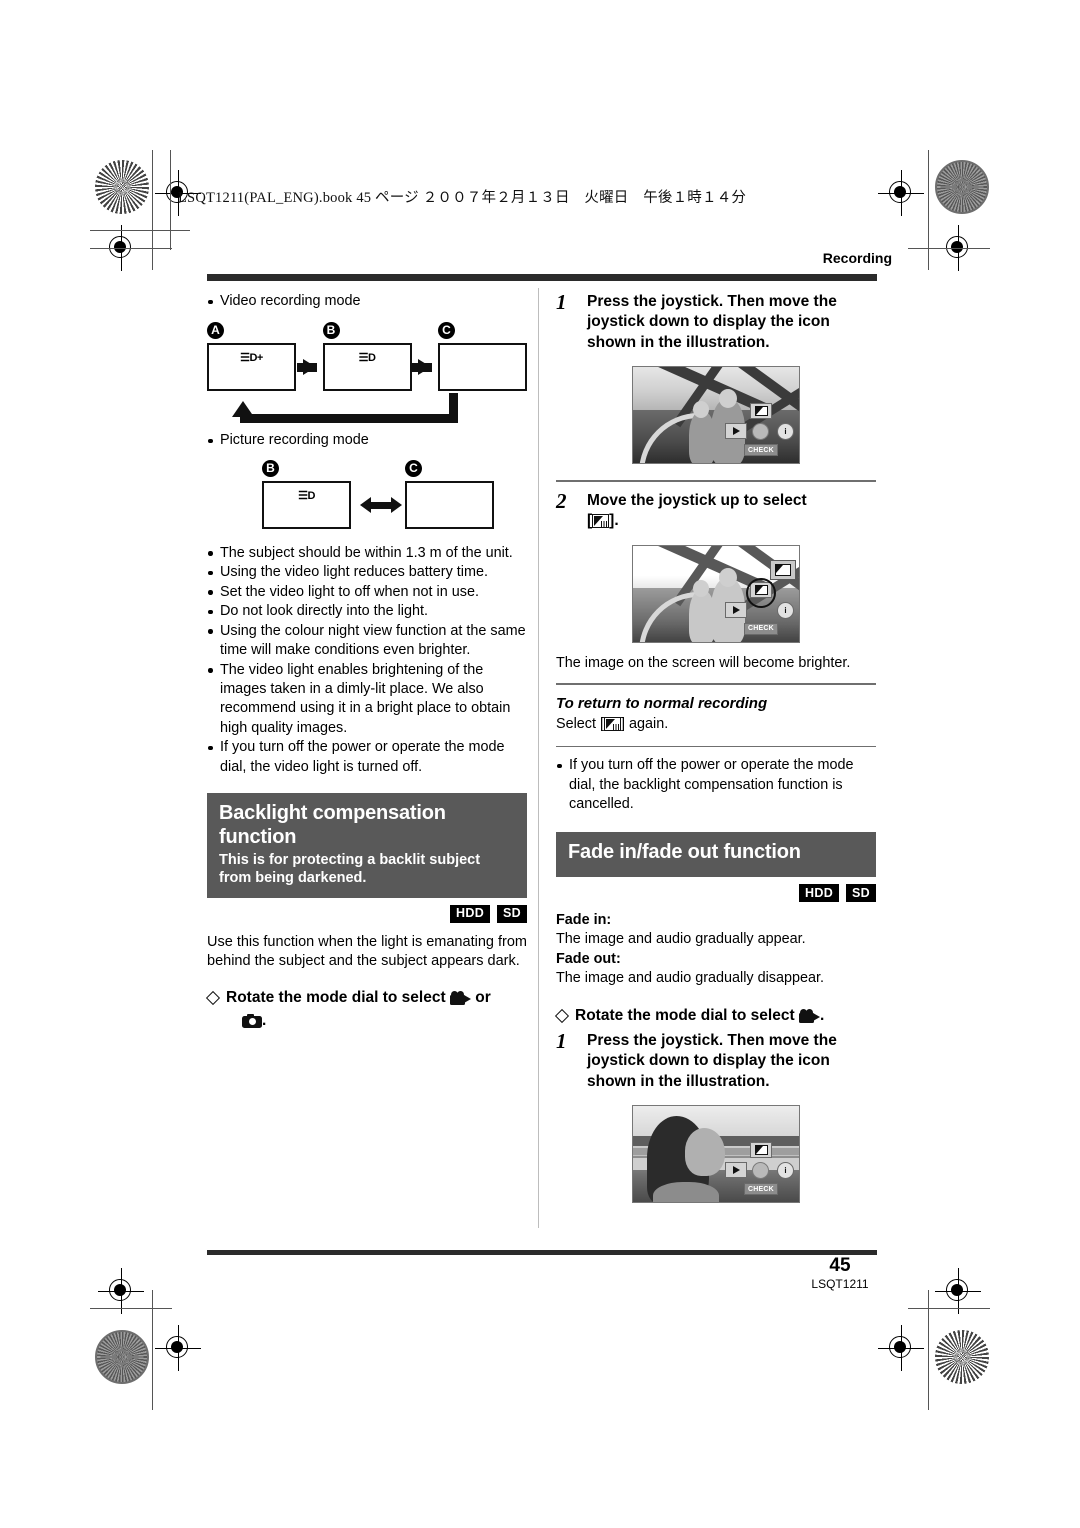 The height and width of the screenshot is (1528, 1080). Describe the element at coordinates (561, 1040) in the screenshot. I see `step-1b-number: 1` at that location.